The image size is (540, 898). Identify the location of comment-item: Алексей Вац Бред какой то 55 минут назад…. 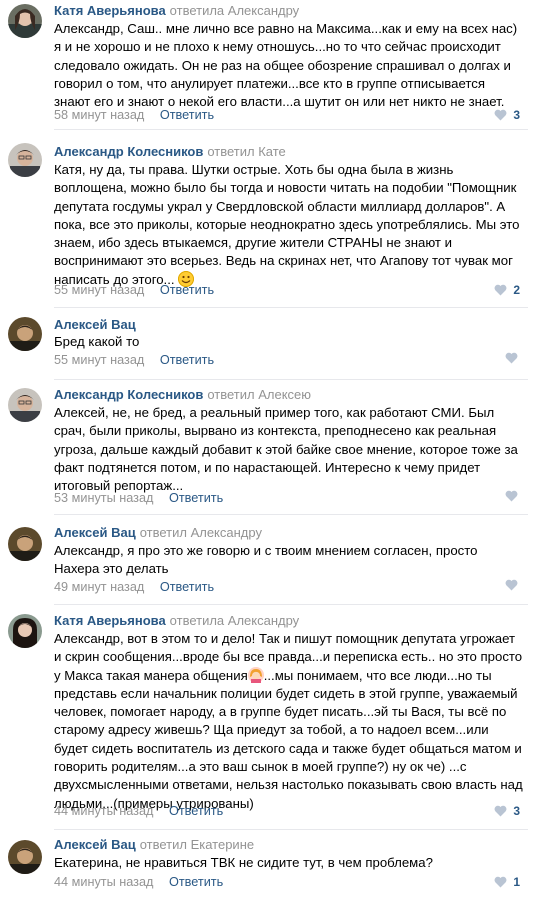
(270, 344).